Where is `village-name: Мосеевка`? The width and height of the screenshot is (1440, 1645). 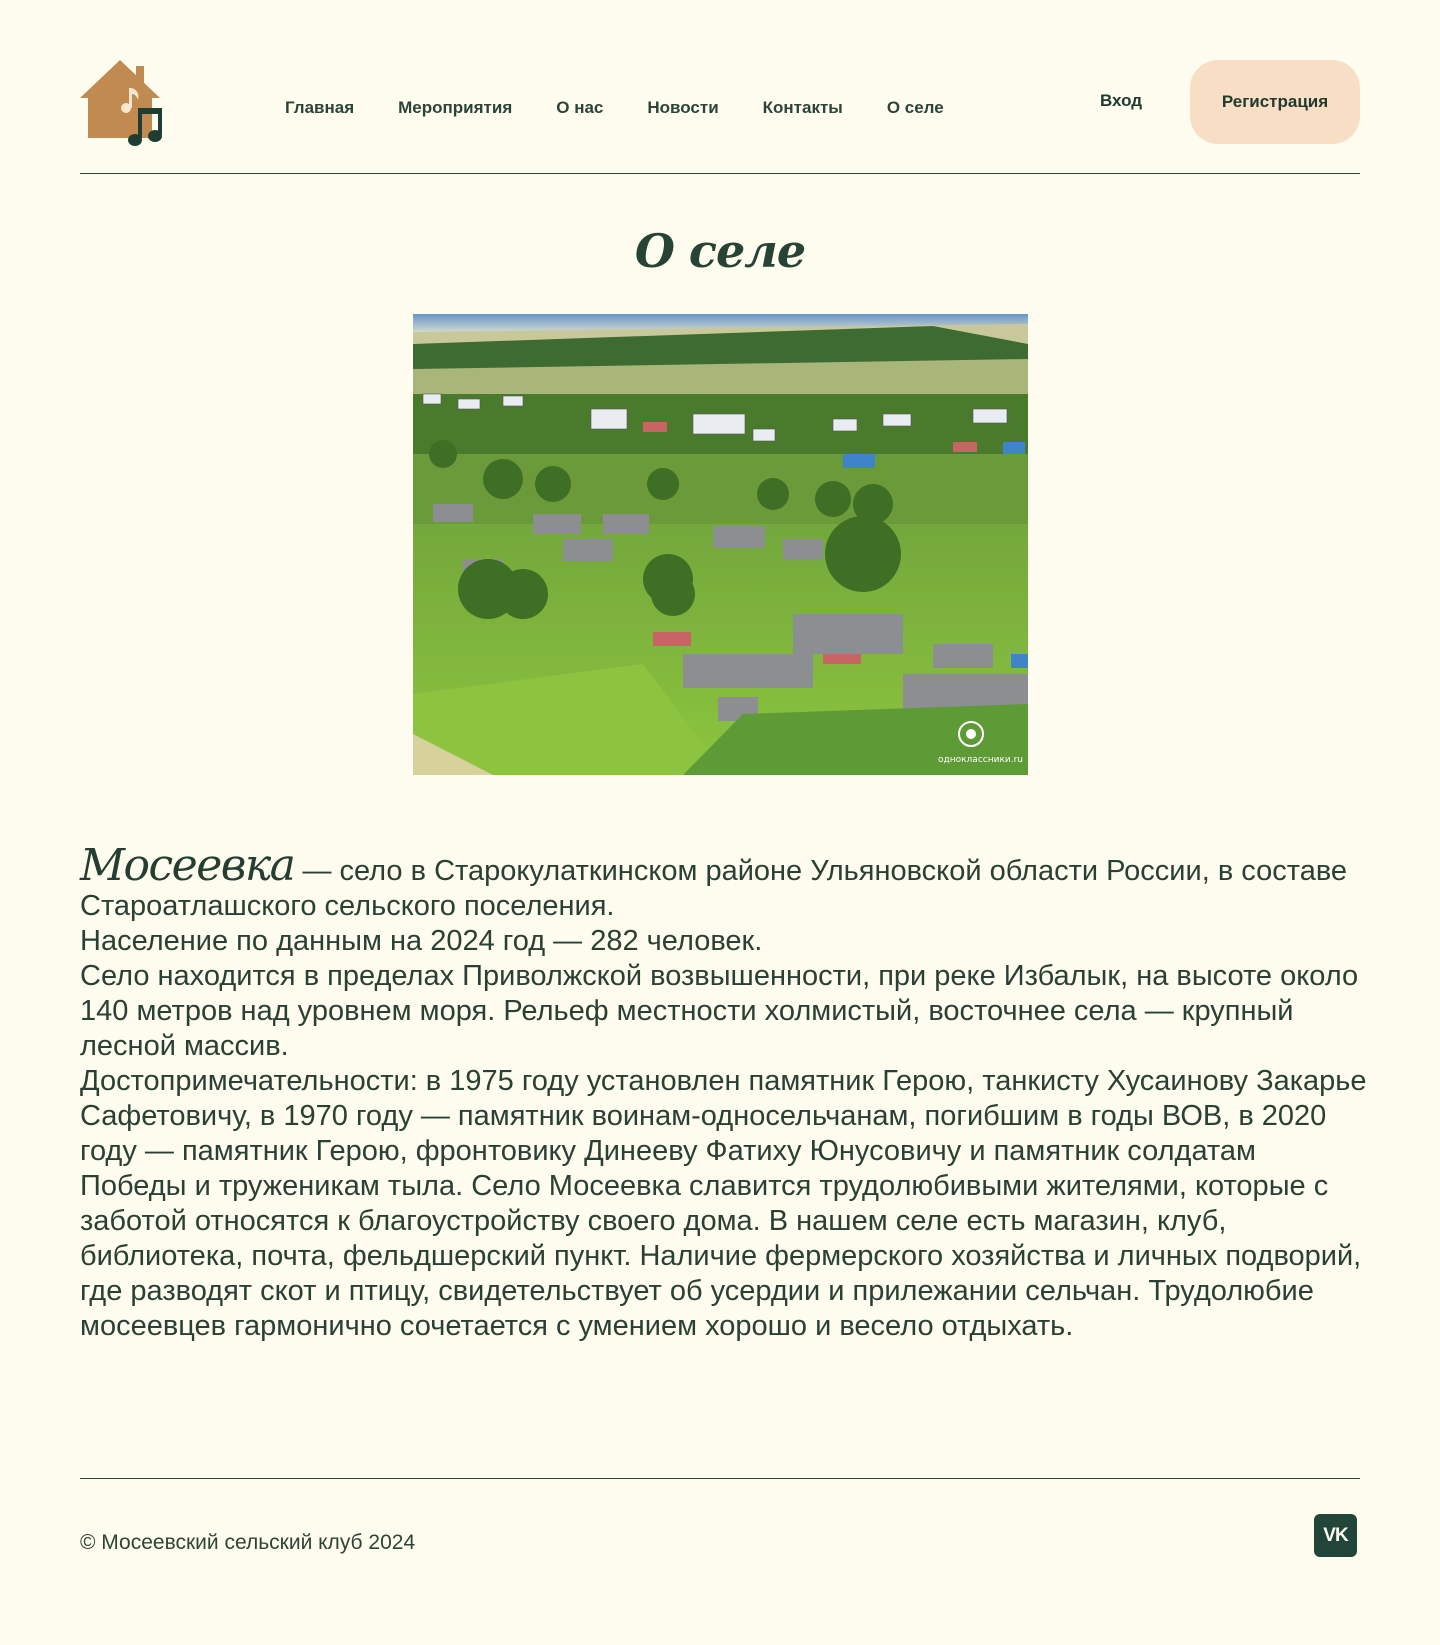 village-name: Мосеевка is located at coordinates (188, 865).